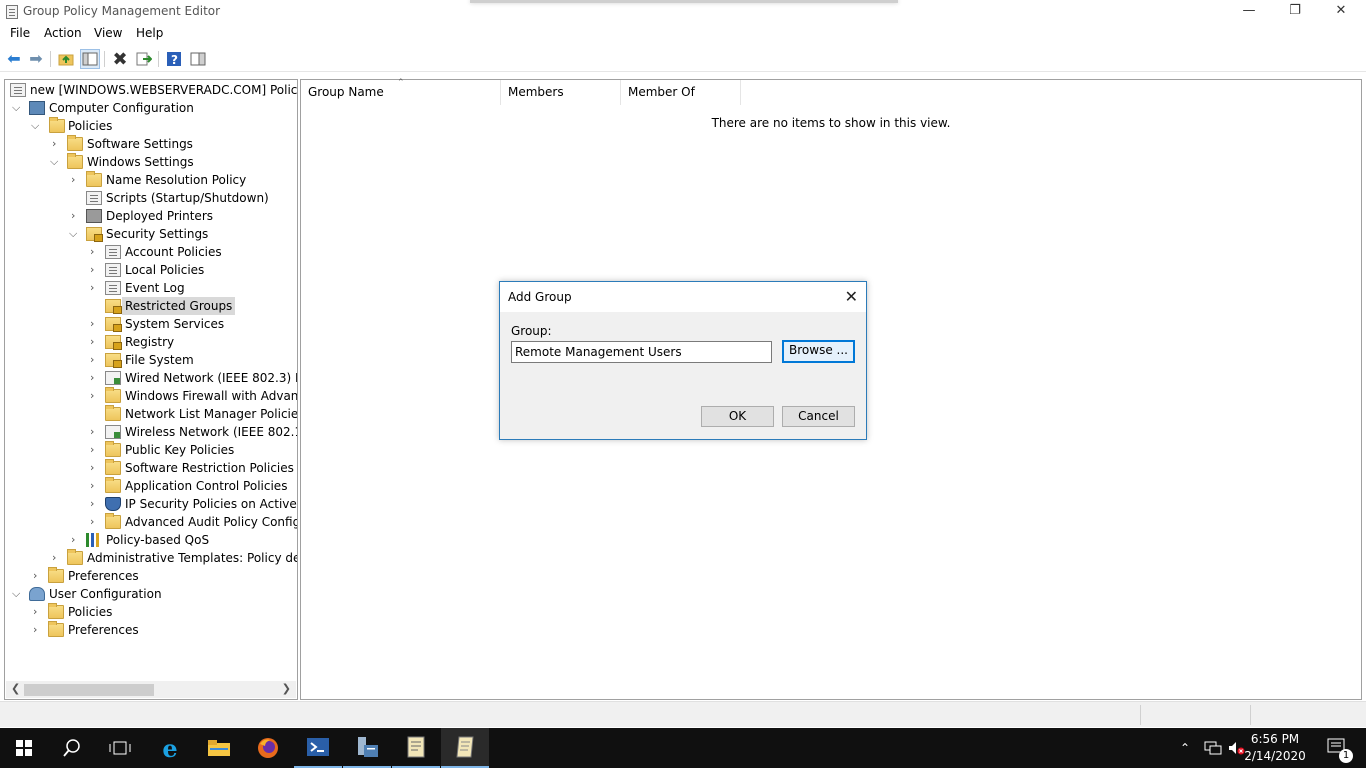  I want to click on gpme-app-icon, so click(12, 12).